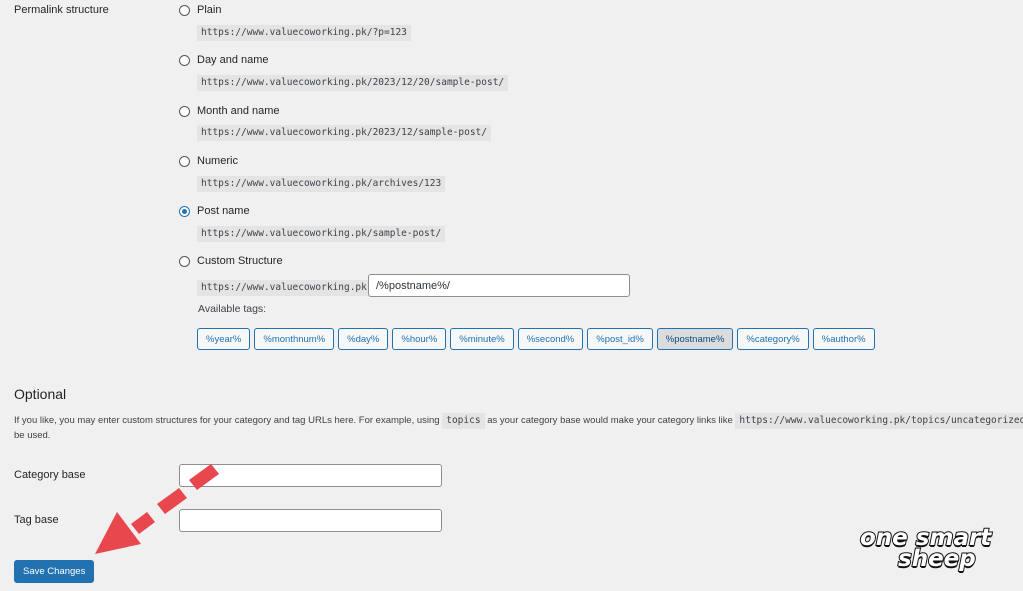 This screenshot has width=1023, height=591. What do you see at coordinates (773, 339) in the screenshot?
I see `tag-category-button: %category%` at bounding box center [773, 339].